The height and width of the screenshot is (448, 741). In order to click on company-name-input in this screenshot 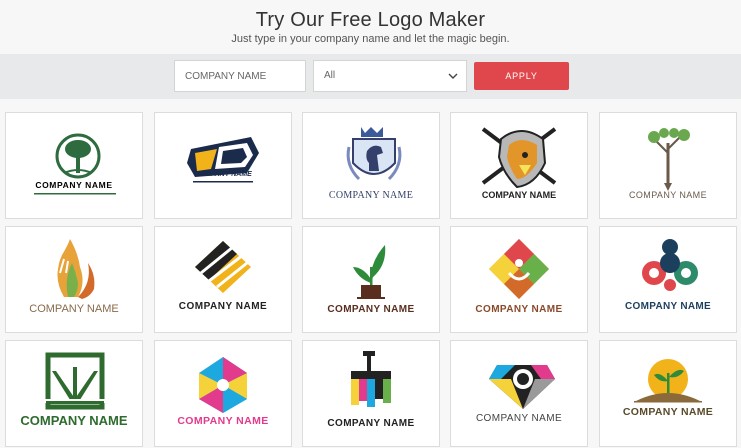, I will do `click(240, 76)`.